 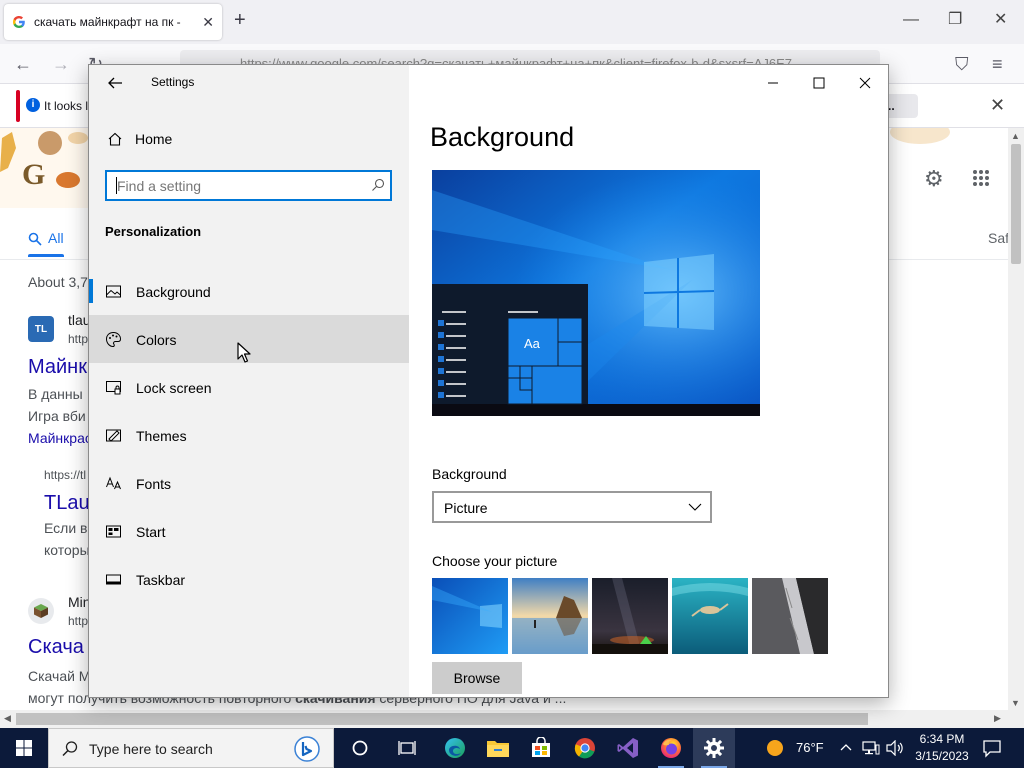 I want to click on result2-snippet2: которы, so click(x=67, y=550).